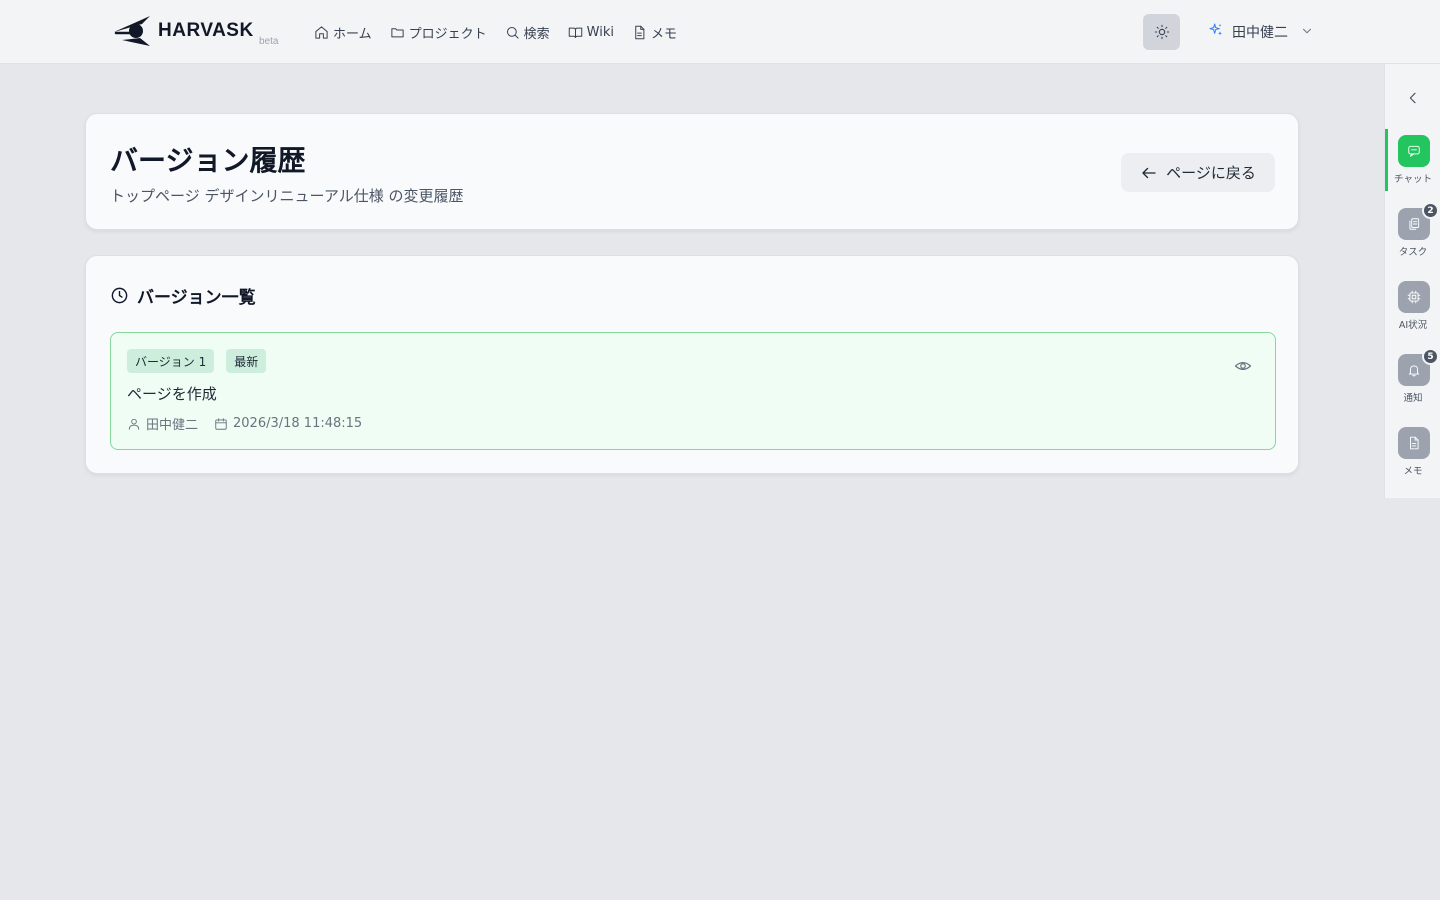 The height and width of the screenshot is (900, 1440). I want to click on arrow-left-icon, so click(1149, 172).